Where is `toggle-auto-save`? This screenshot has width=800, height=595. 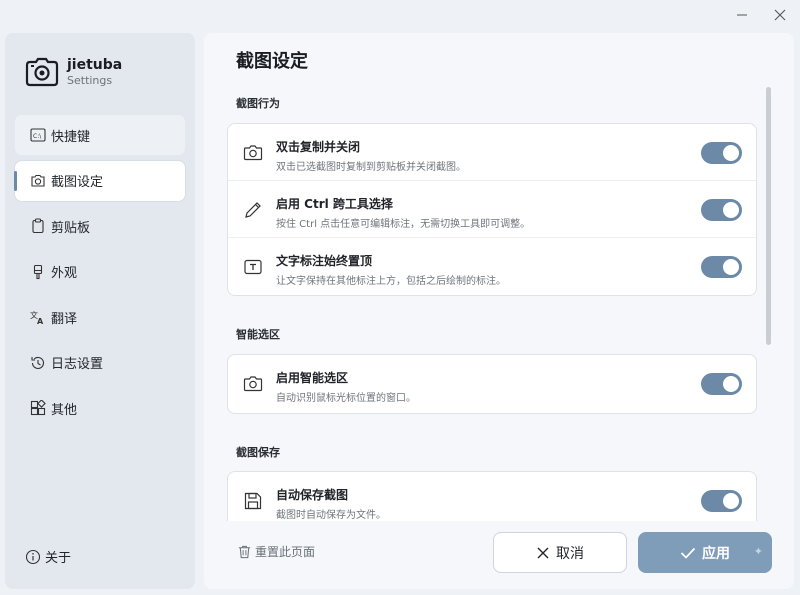 toggle-auto-save is located at coordinates (721, 501).